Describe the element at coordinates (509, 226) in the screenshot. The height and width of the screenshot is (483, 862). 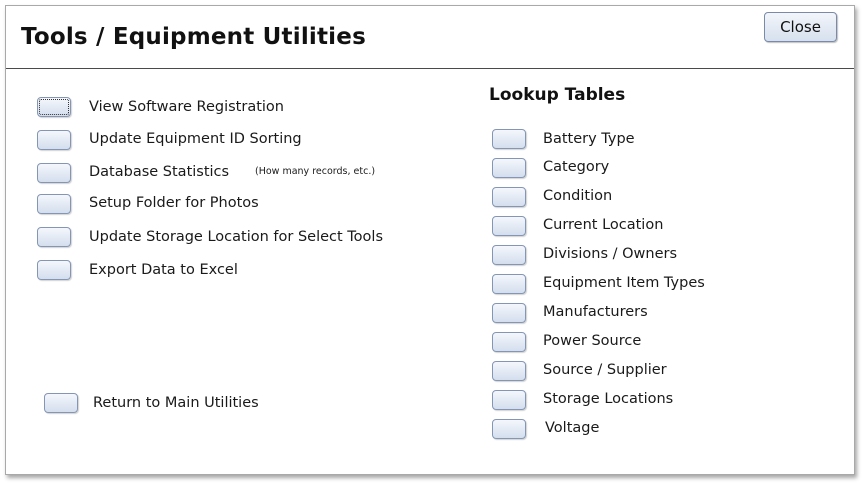
I see `lookup-current-location-button` at that location.